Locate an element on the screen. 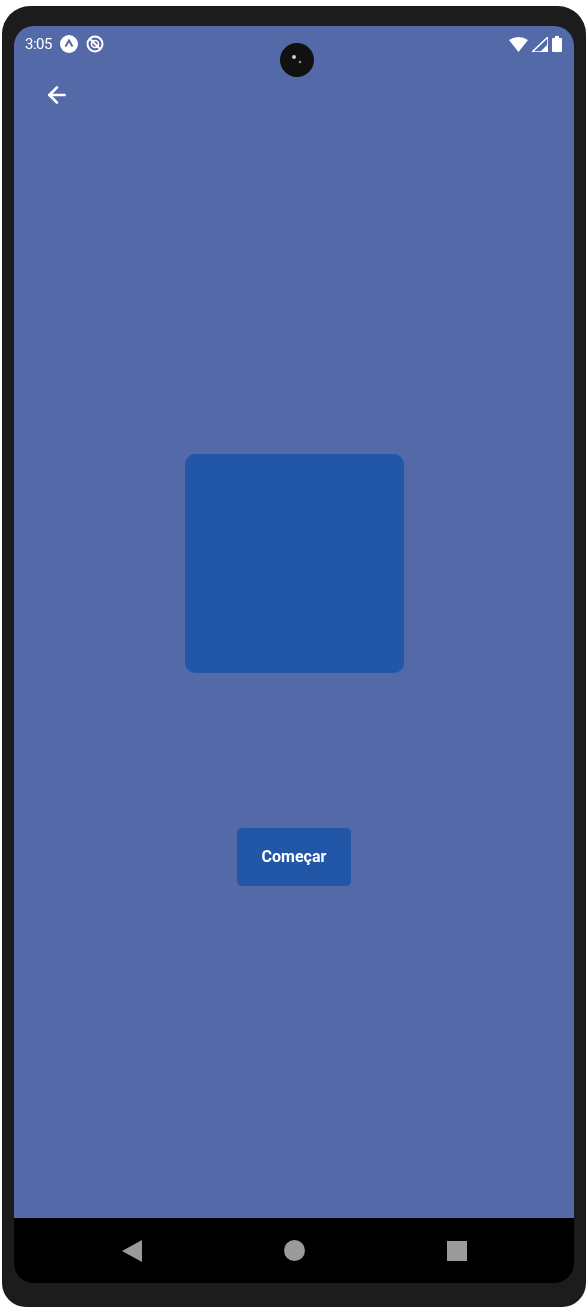  app-notification-icon is located at coordinates (68, 44).